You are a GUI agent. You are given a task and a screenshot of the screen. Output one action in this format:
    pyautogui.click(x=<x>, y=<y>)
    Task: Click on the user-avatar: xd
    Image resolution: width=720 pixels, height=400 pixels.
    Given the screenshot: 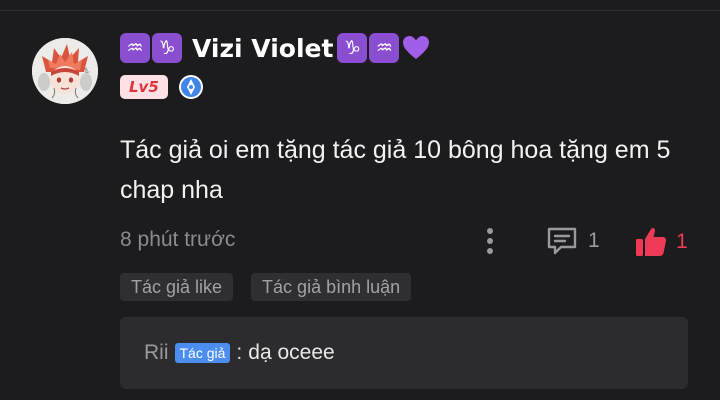 What is the action you would take?
    pyautogui.click(x=65, y=71)
    